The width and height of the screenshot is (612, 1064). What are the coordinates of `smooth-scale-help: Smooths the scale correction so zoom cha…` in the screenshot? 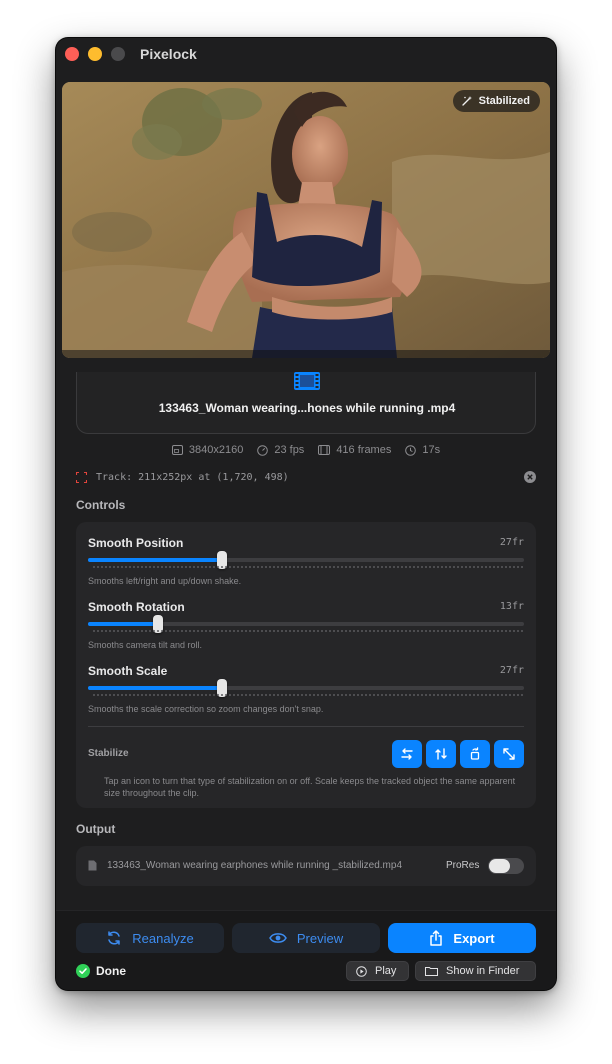 It's located at (206, 709).